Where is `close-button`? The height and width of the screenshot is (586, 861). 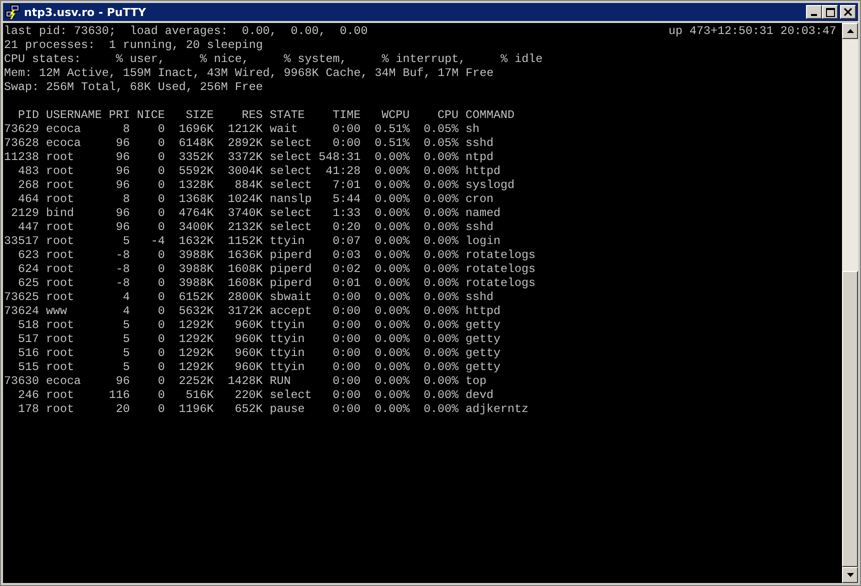
close-button is located at coordinates (848, 12).